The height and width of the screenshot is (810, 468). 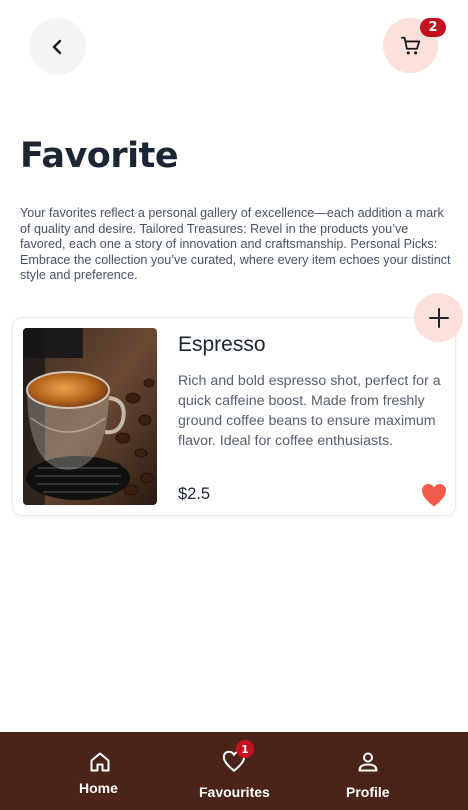 I want to click on nav-item-profile: Profile, so click(x=368, y=771).